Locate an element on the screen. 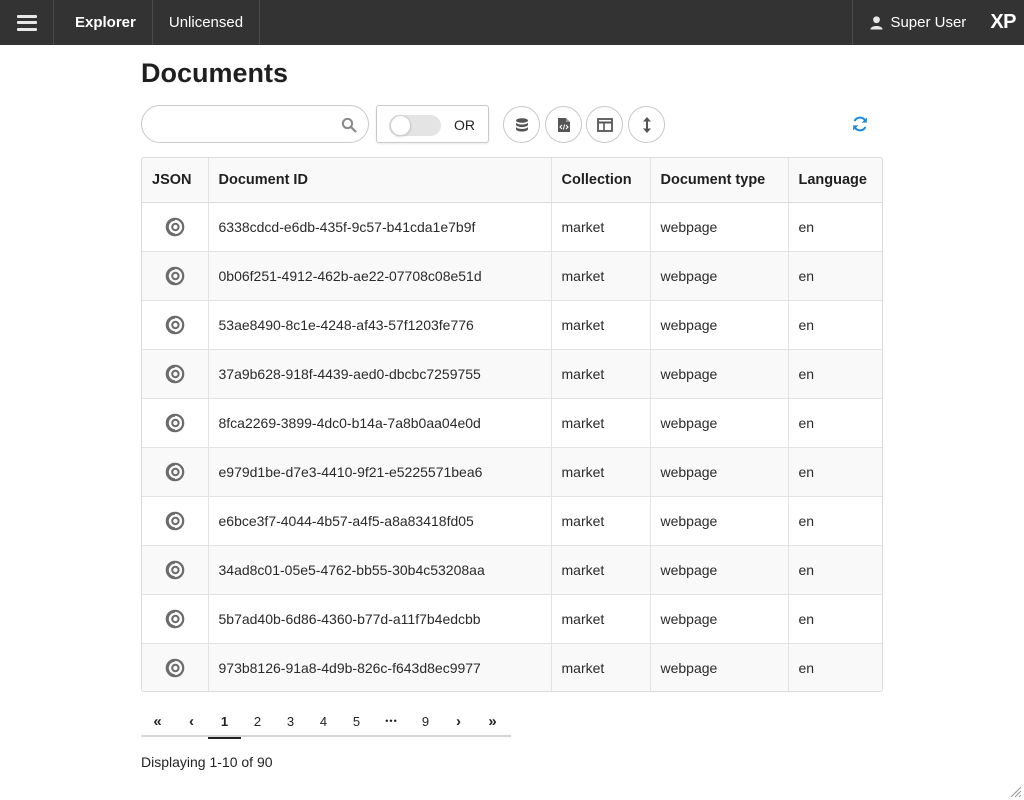 The height and width of the screenshot is (800, 1024). document-id-cell: 34ad8c01-05e5-4762-bb55-30b4c53208aa is located at coordinates (379, 569).